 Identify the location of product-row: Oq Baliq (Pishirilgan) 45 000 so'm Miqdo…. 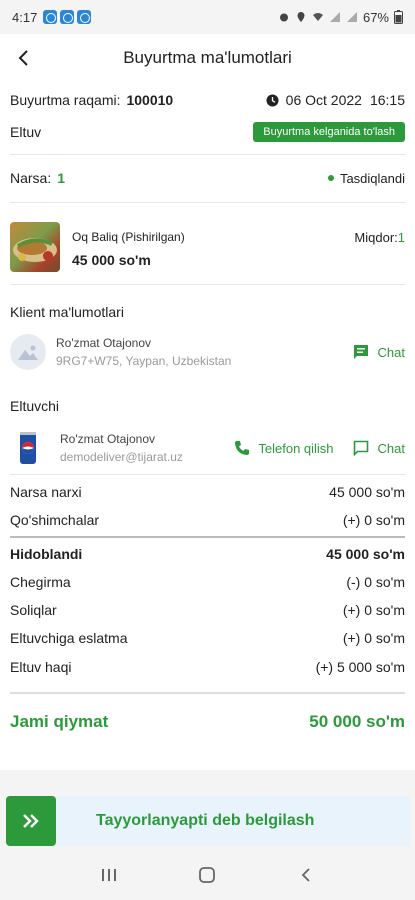
(207, 247).